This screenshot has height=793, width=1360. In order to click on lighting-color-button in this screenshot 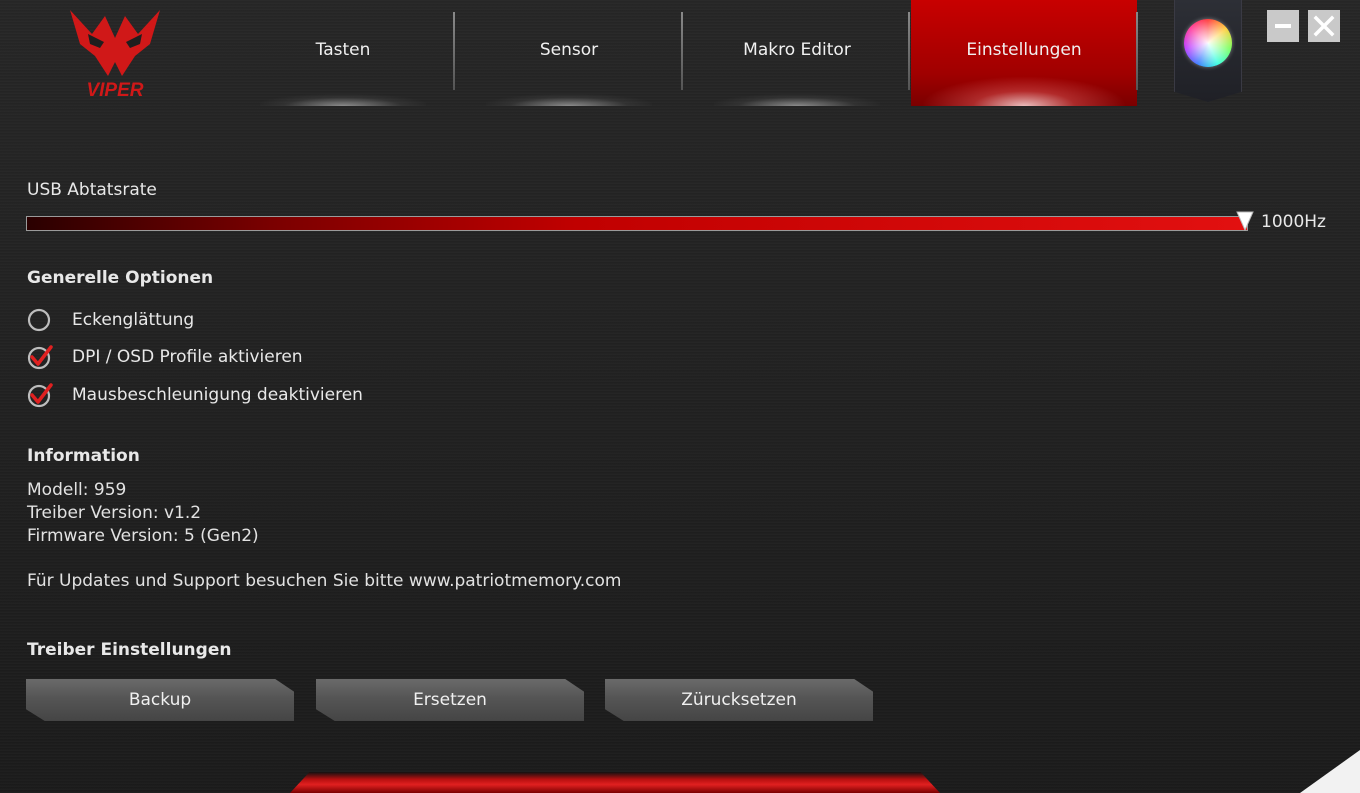, I will do `click(1208, 51)`.